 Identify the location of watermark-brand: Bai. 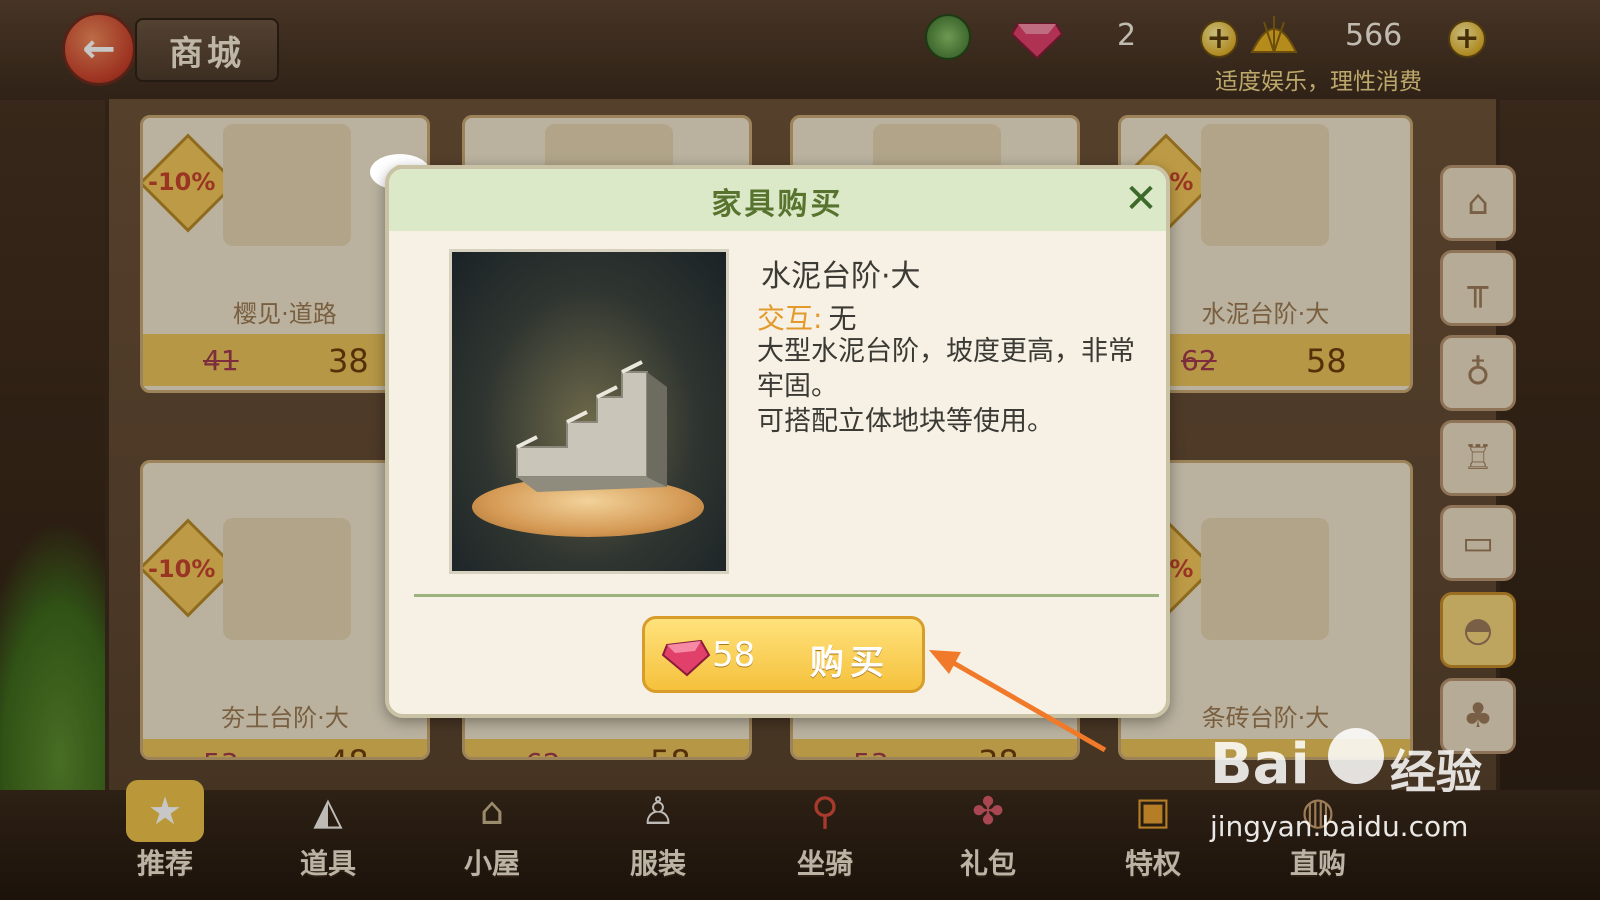
(1260, 764).